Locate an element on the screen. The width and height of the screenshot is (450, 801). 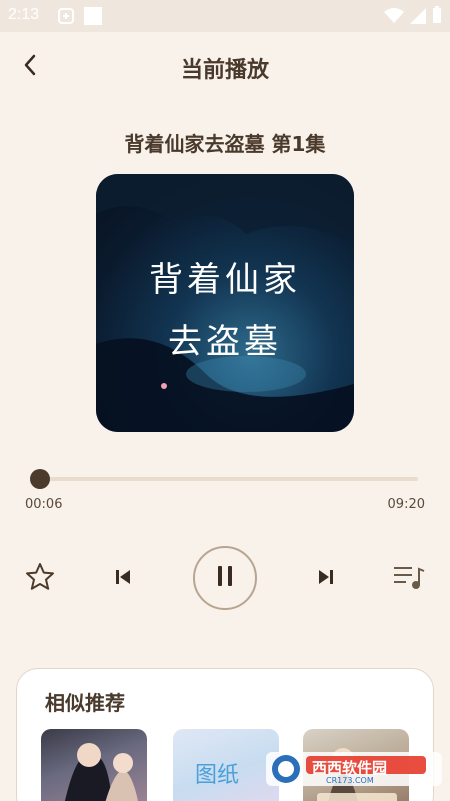
current-time: 00:06 is located at coordinates (44, 504).